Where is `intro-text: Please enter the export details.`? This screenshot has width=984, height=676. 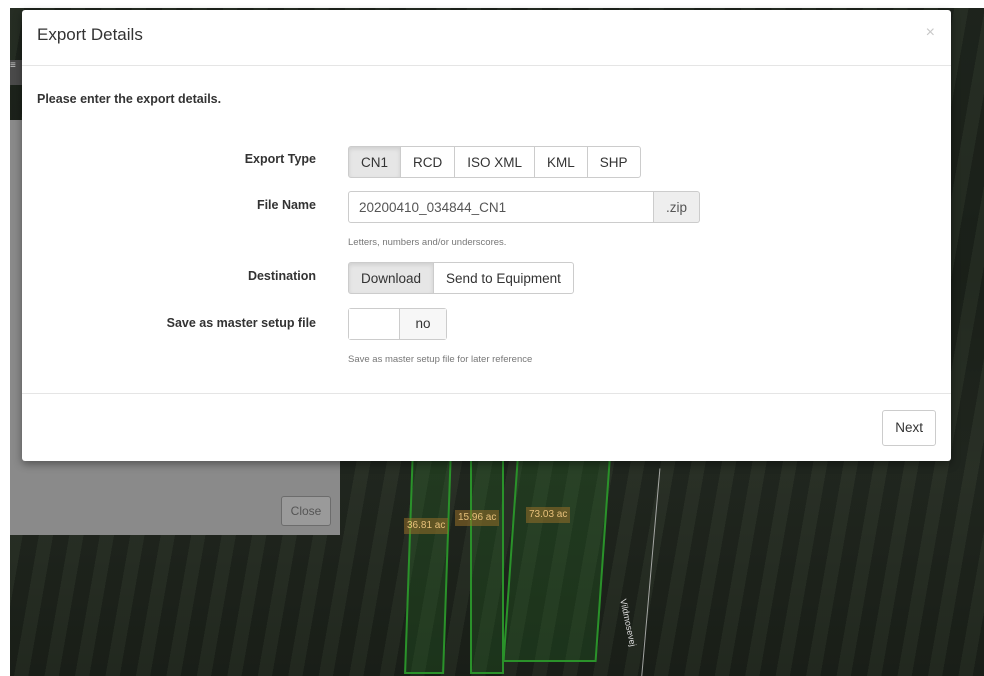 intro-text: Please enter the export details. is located at coordinates (129, 99).